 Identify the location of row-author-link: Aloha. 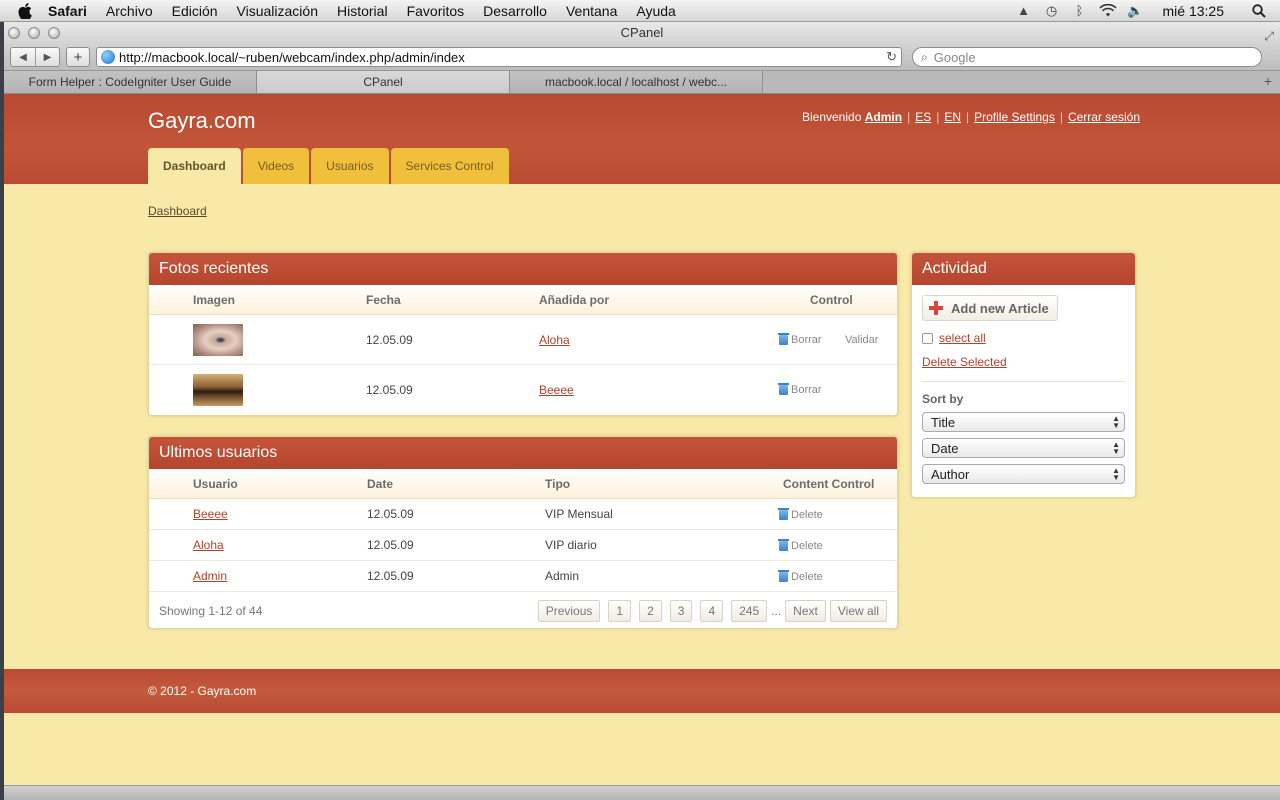
(554, 340).